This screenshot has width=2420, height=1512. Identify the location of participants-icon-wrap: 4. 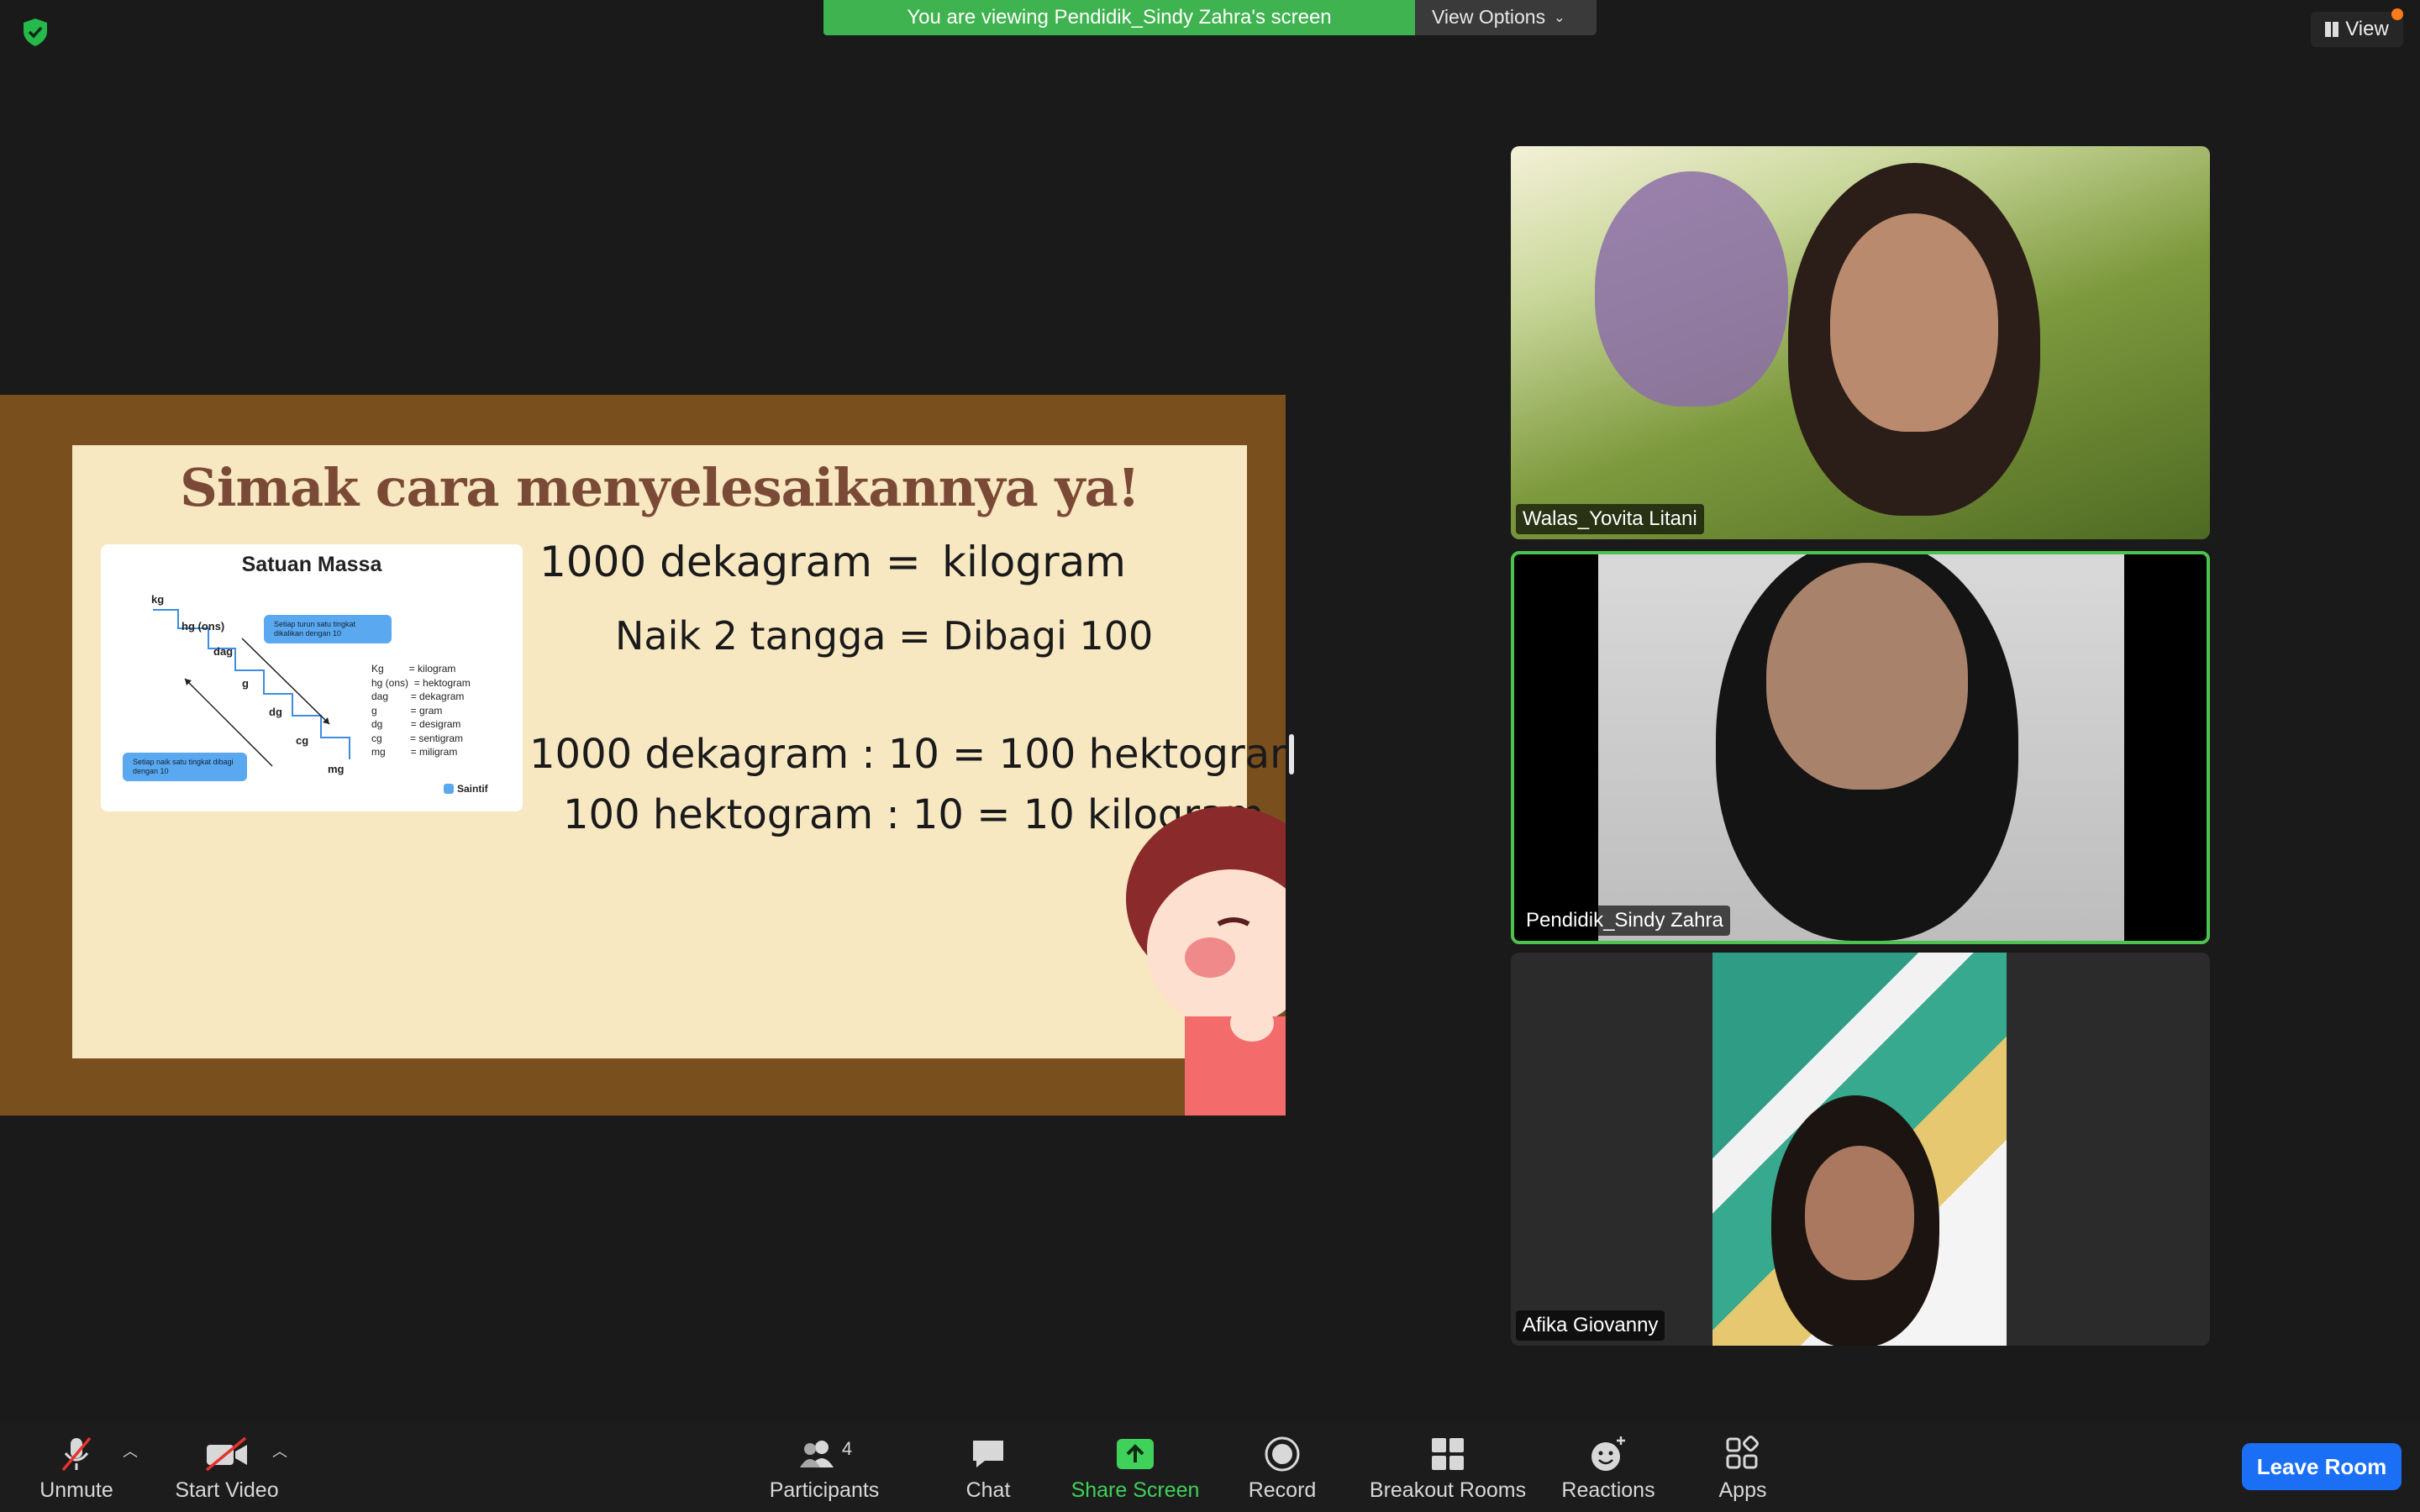
(824, 1454).